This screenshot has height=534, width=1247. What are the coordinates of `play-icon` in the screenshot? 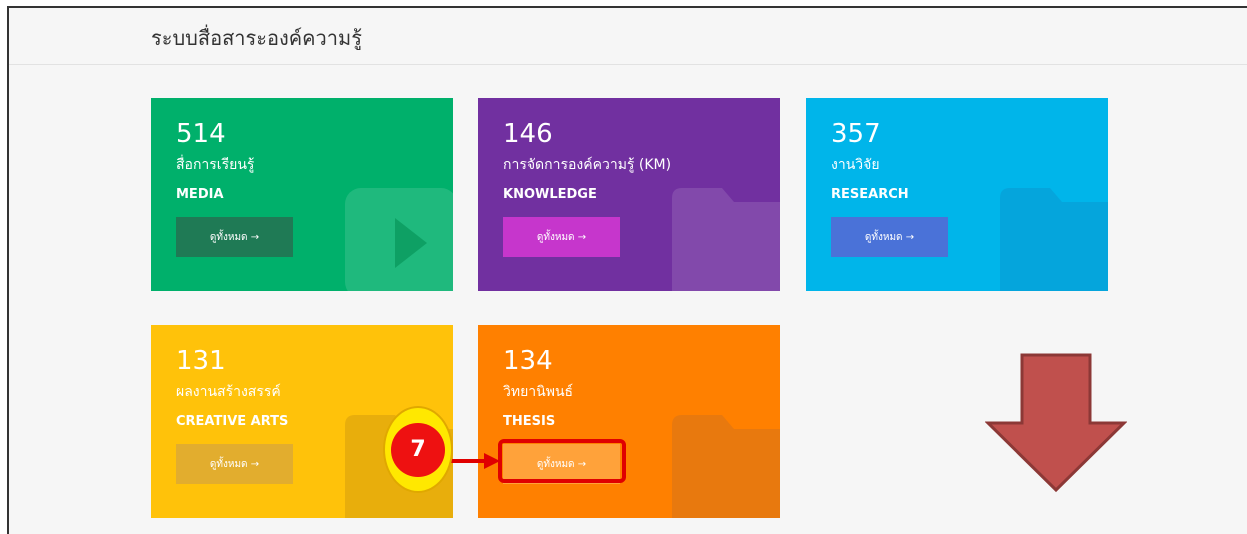 It's located at (399, 239).